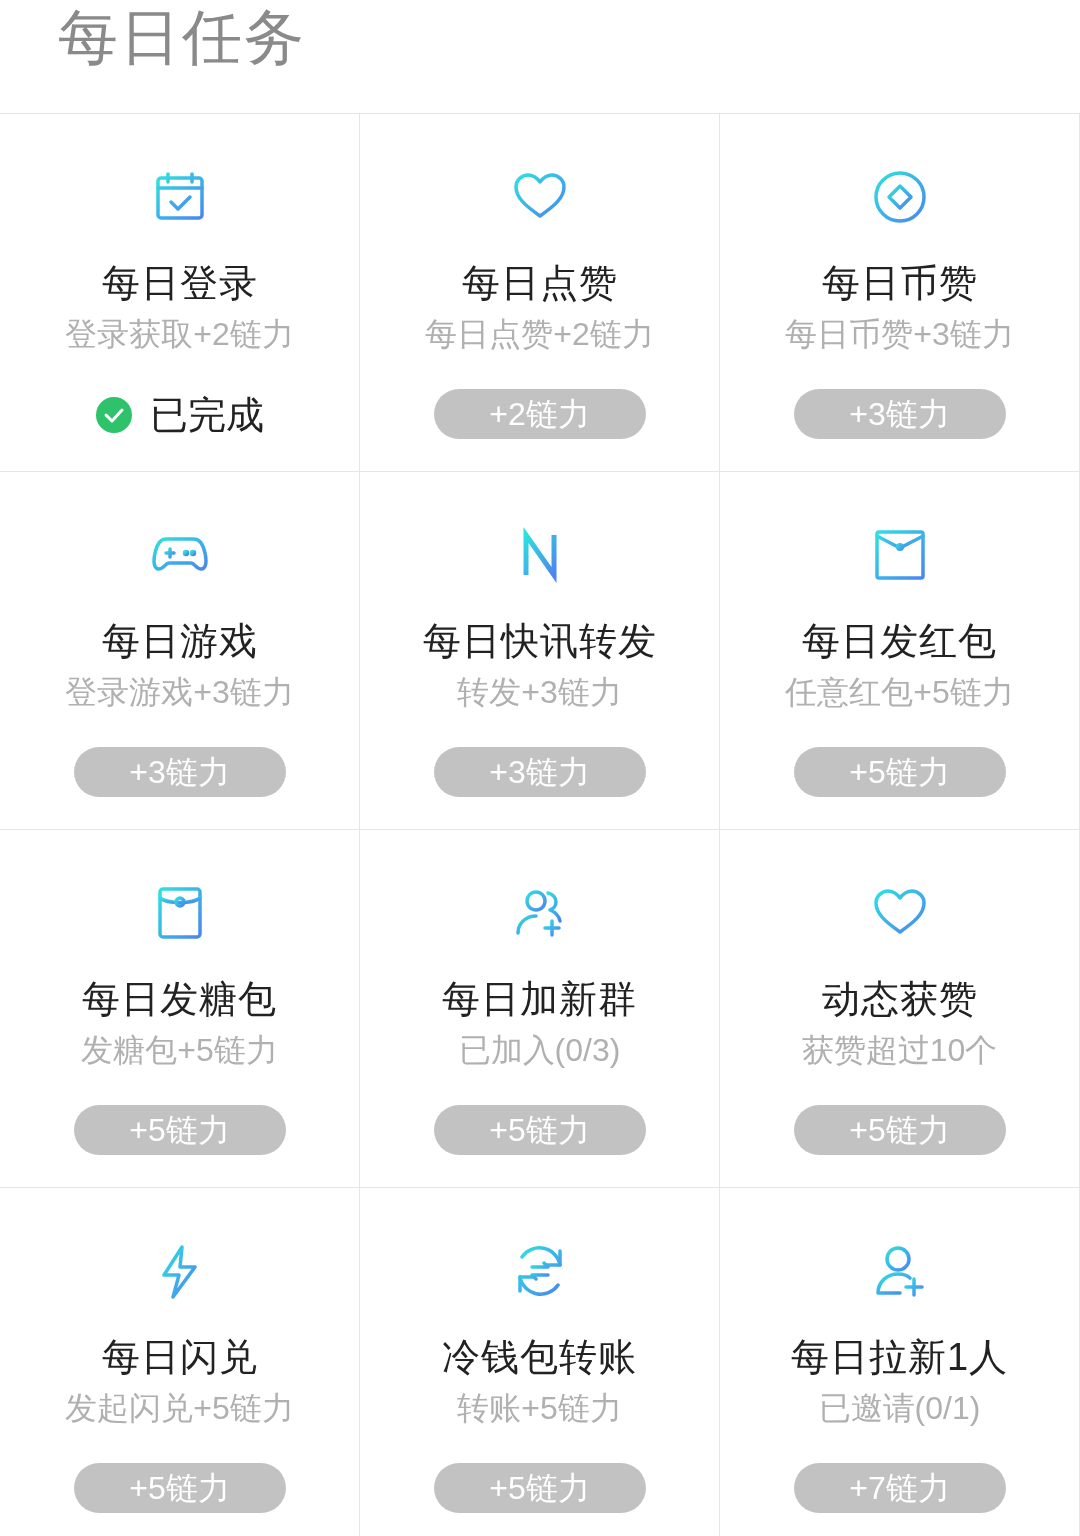 This screenshot has width=1080, height=1536. I want to click on task-title: 每日发糖包, so click(179, 999).